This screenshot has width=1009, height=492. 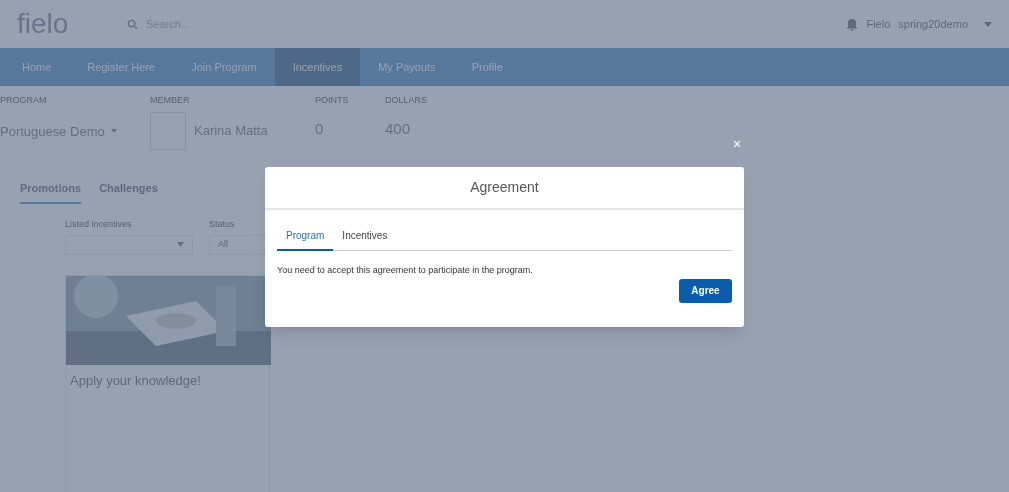 I want to click on filter-label: Listed incentives, so click(x=99, y=224).